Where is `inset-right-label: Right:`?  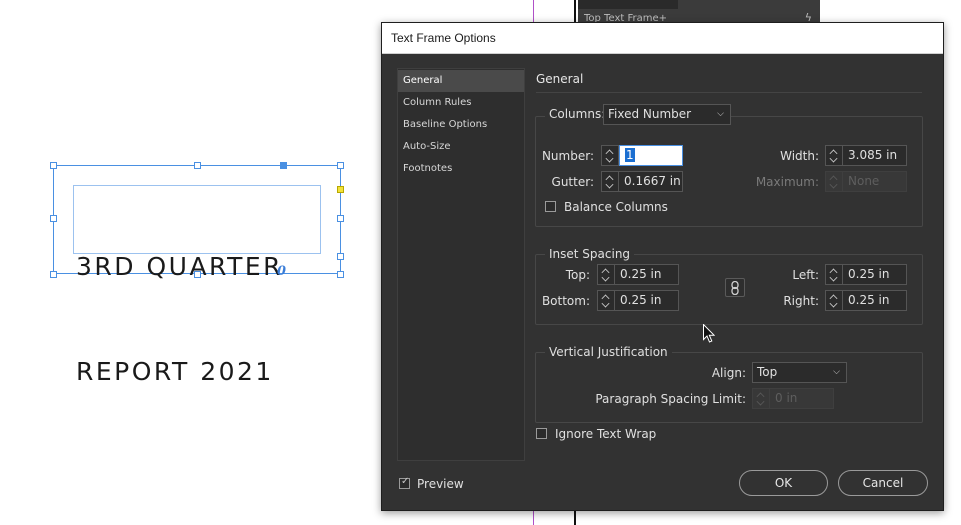 inset-right-label: Right: is located at coordinates (801, 301).